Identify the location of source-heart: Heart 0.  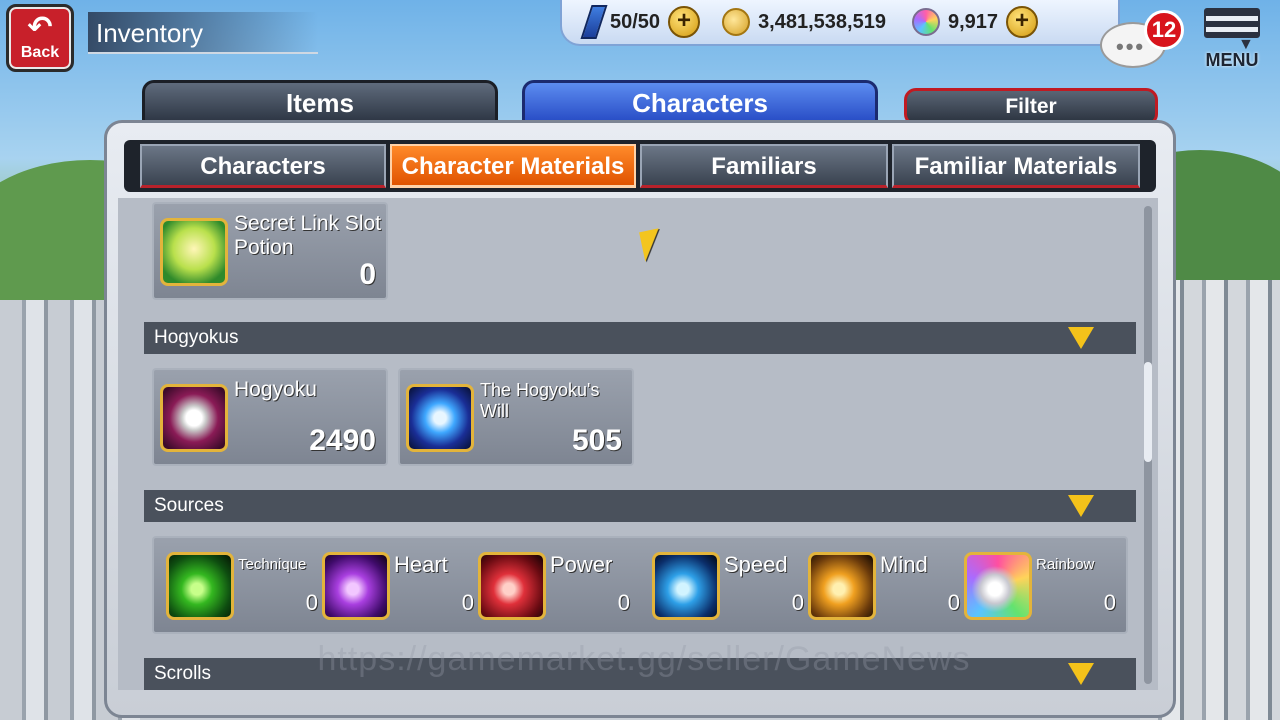
(402, 586).